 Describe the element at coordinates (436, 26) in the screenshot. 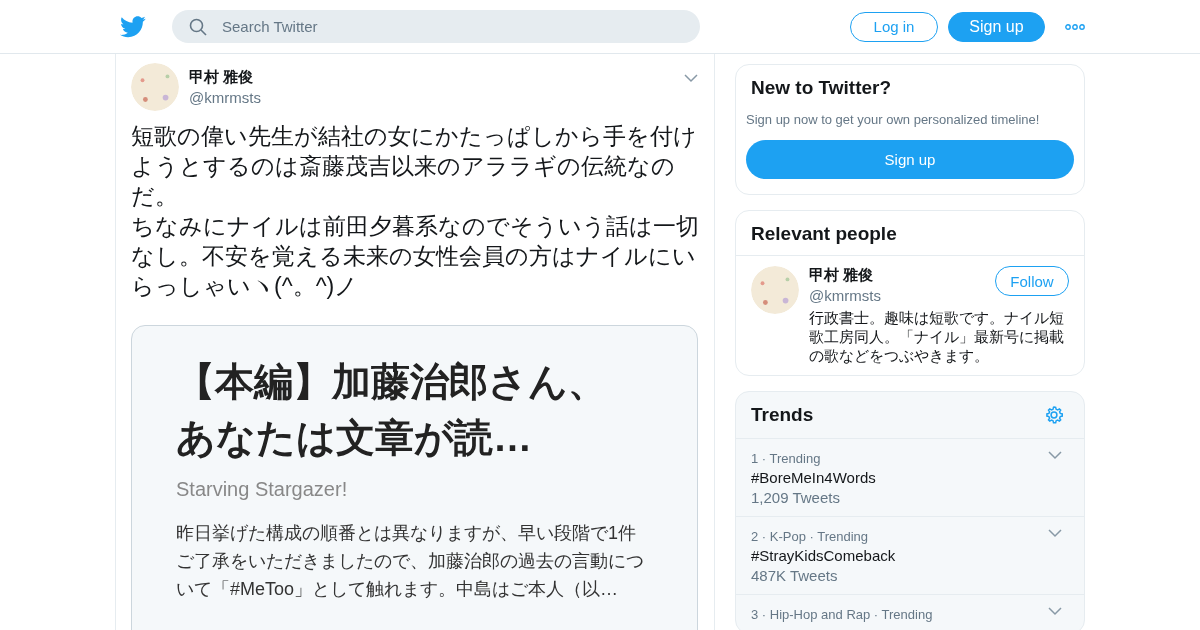

I see `search-field: Search Twitter` at that location.